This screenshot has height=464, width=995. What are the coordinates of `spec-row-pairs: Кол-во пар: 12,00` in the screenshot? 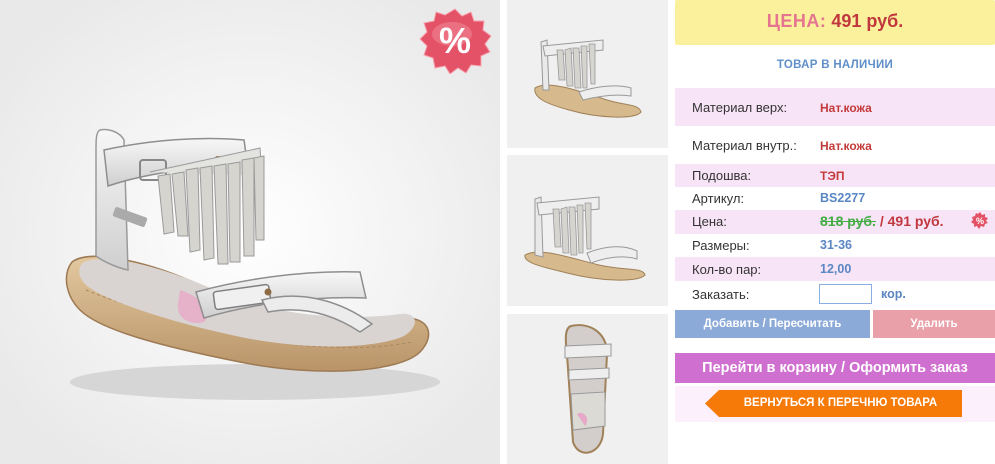 It's located at (835, 269).